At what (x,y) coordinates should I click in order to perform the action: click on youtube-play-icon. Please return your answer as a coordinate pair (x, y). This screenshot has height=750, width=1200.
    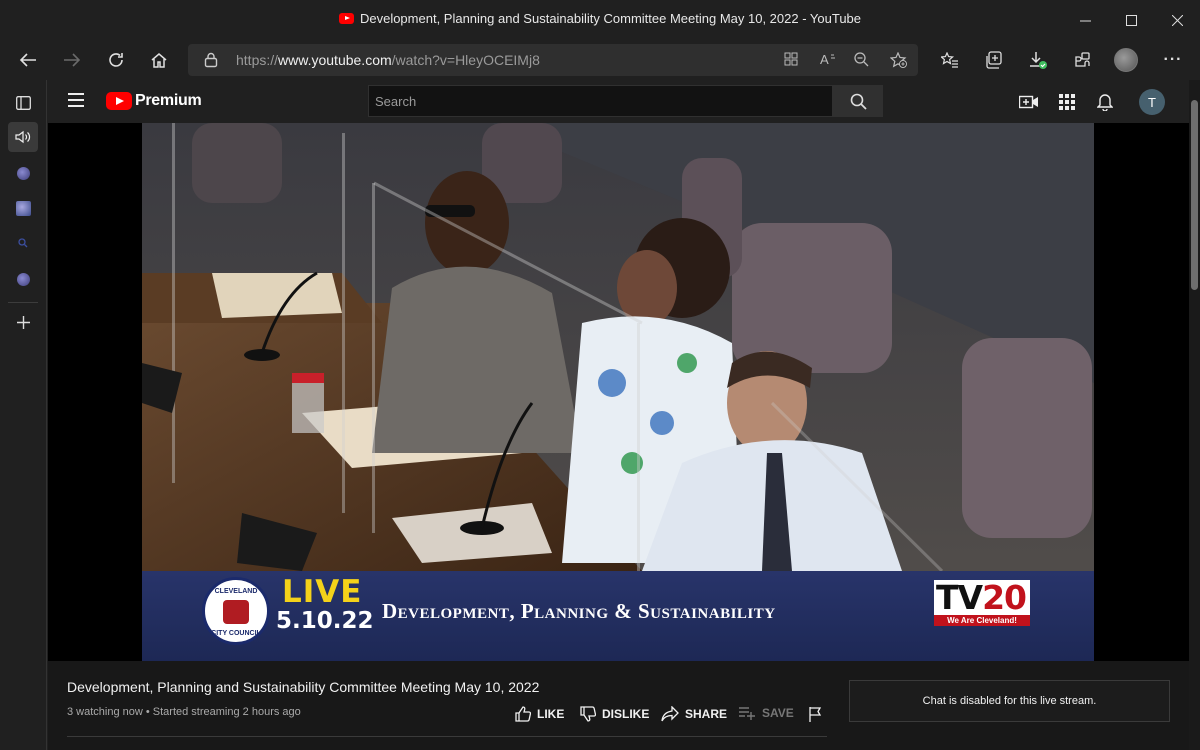
    Looking at the image, I should click on (119, 101).